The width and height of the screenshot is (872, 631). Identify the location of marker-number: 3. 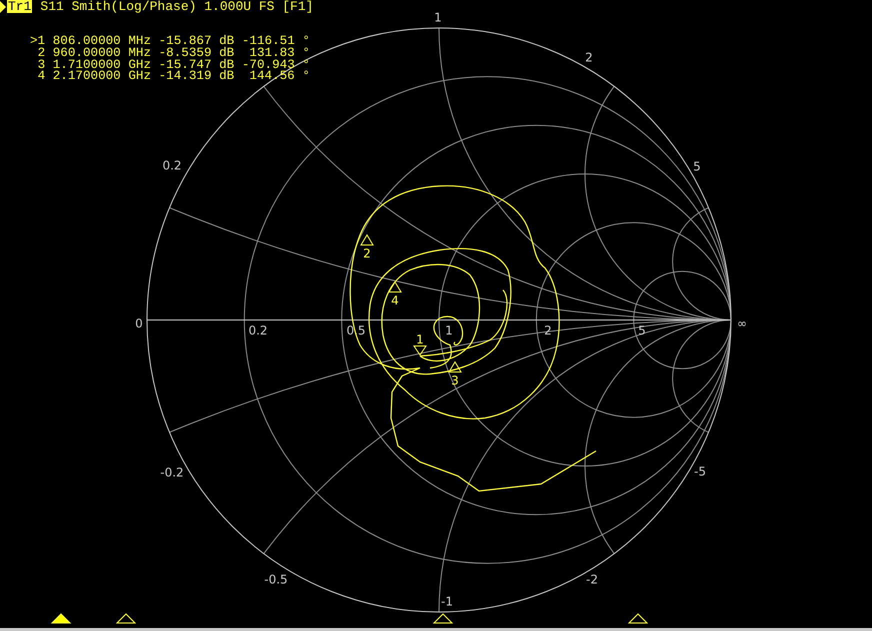
(41, 66).